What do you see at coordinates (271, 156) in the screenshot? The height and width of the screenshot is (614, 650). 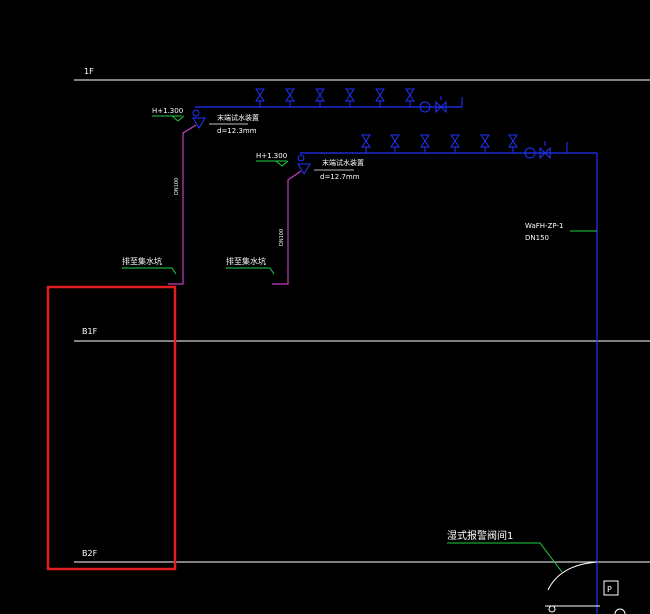 I see `lower-elevation-label: H+1.300` at bounding box center [271, 156].